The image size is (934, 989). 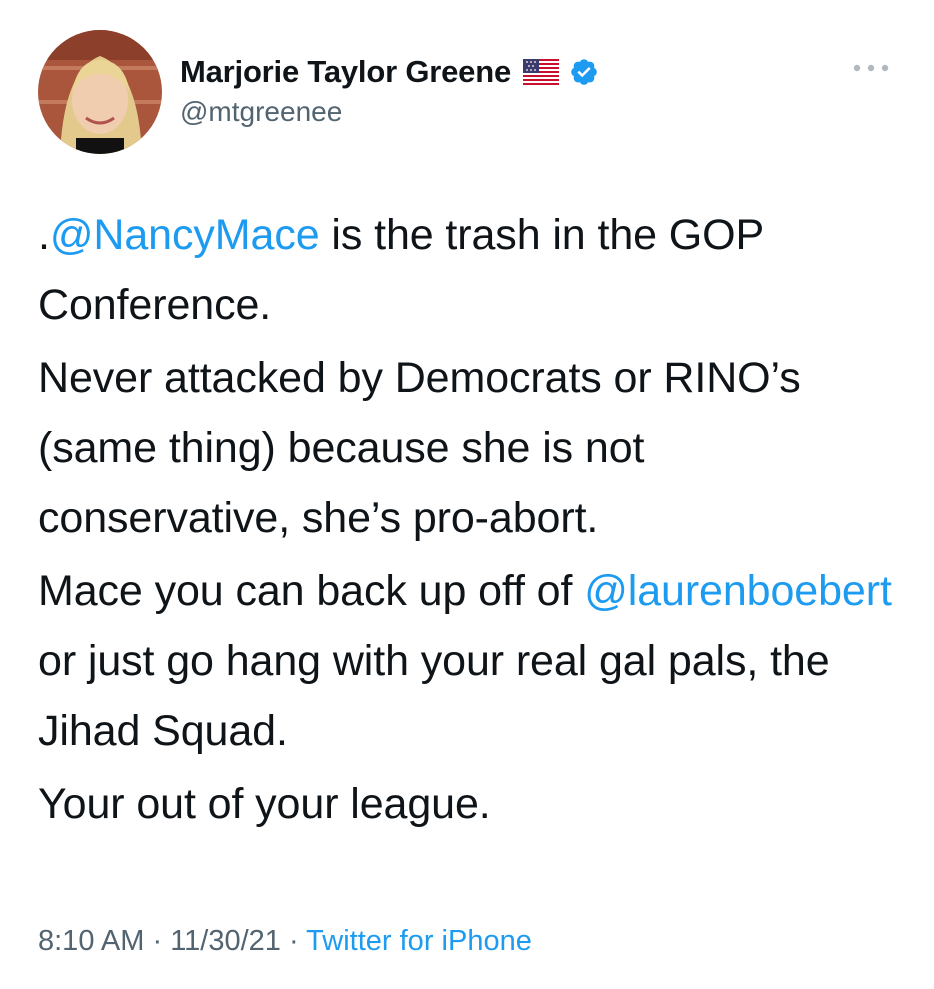 What do you see at coordinates (419, 941) in the screenshot?
I see `tweet-source-link: Twitter for iPhone` at bounding box center [419, 941].